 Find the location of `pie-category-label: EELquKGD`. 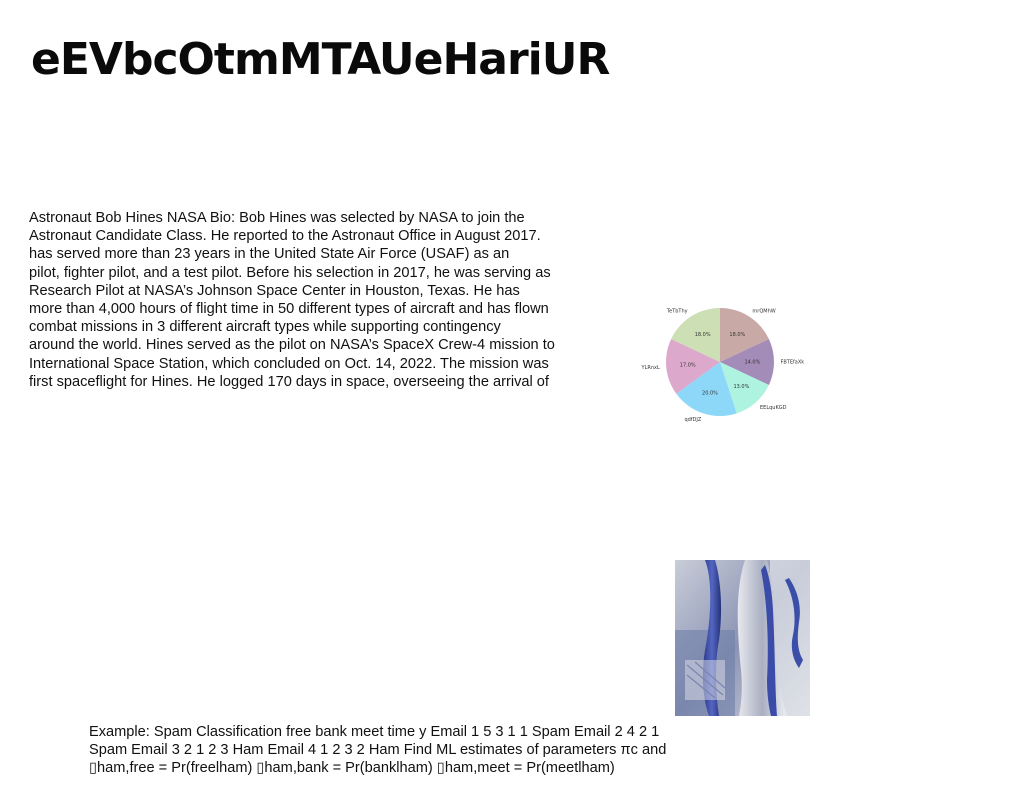

pie-category-label: EELquKGD is located at coordinates (773, 408).